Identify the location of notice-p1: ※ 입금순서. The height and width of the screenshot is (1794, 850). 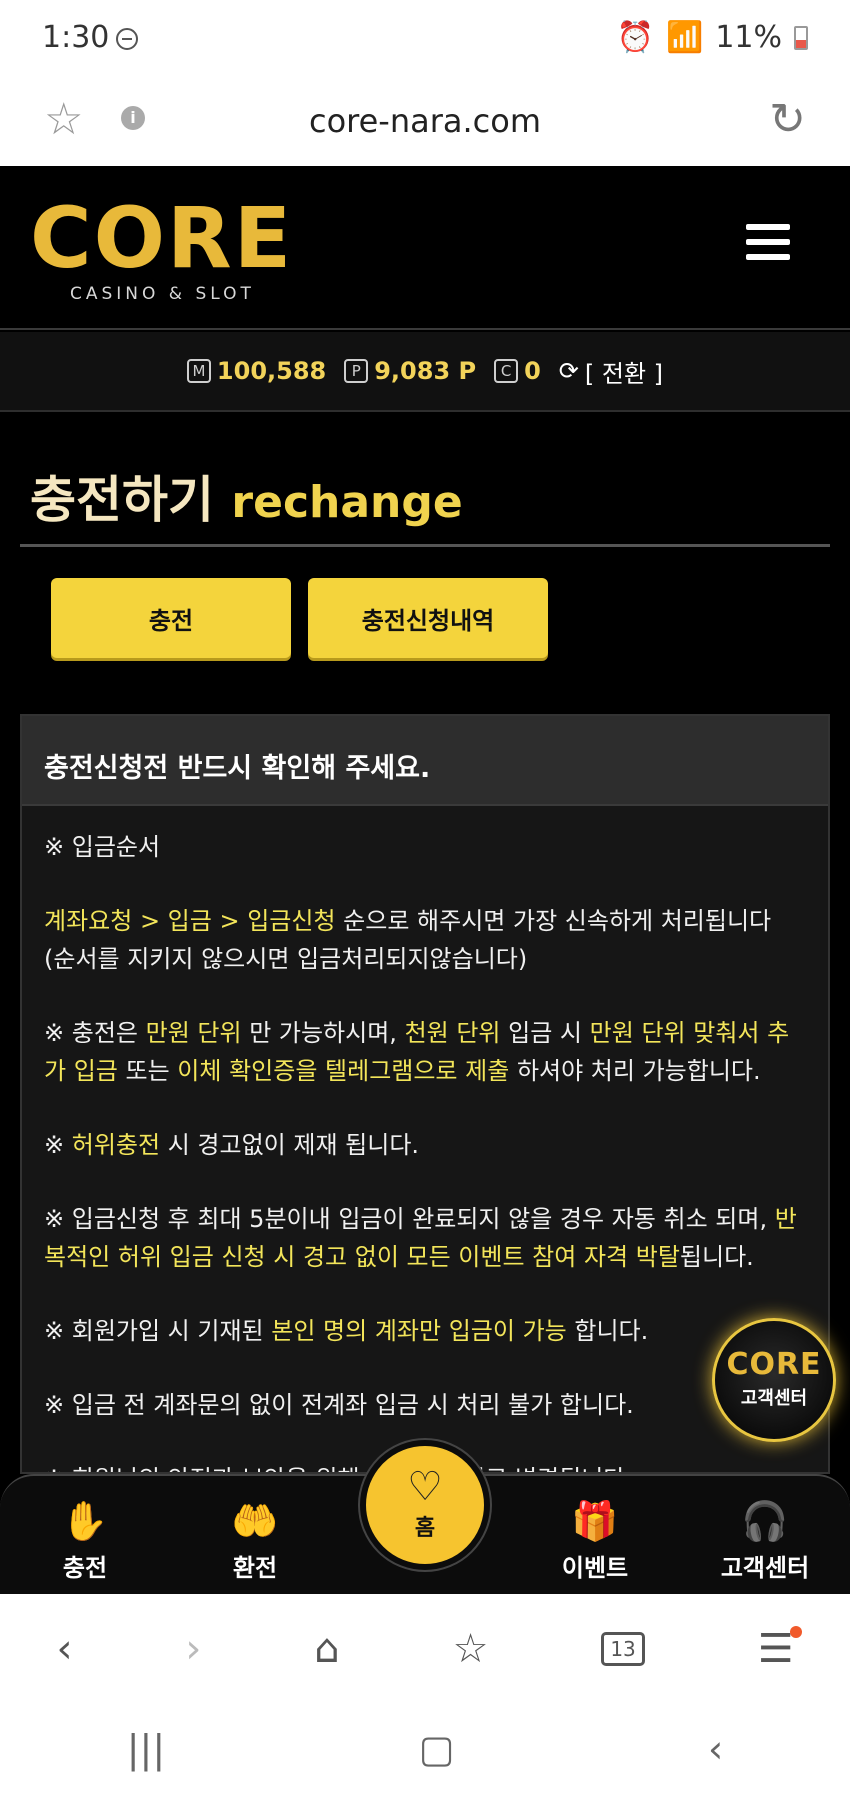
(102, 847).